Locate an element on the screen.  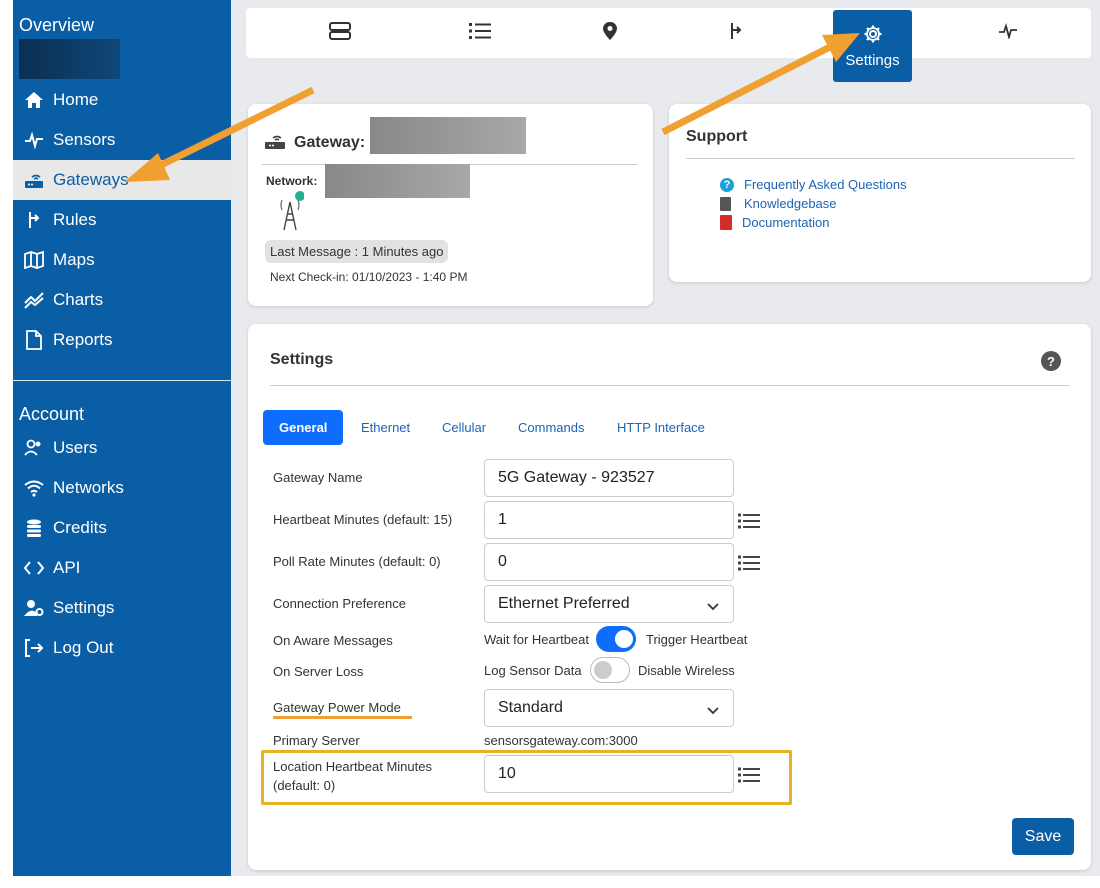
toolbar-rules-button is located at coordinates (736, 33).